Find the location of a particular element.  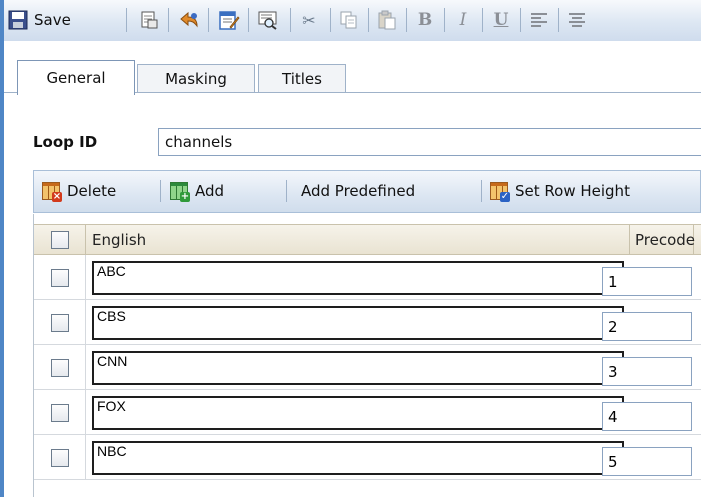

set-row-height-button: ✓ Set Row Height is located at coordinates (560, 191).